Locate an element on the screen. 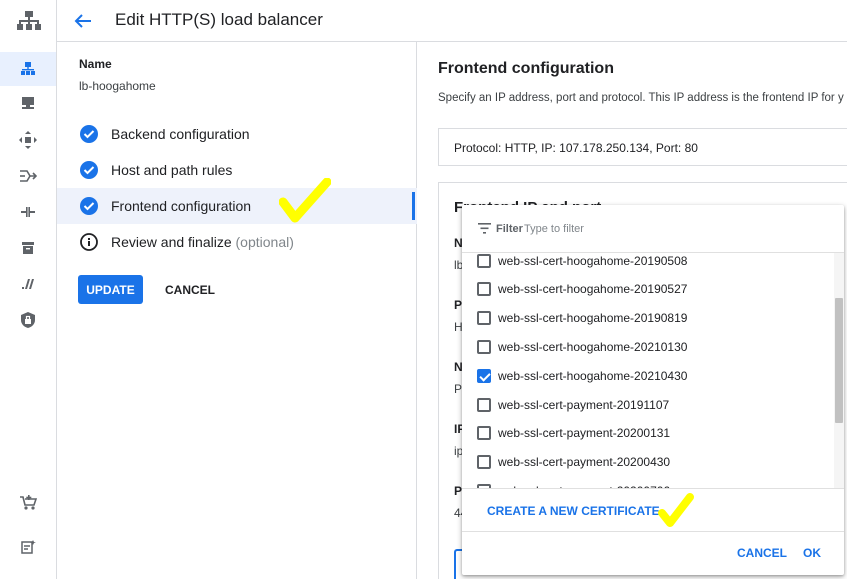 This screenshot has width=847, height=579. list-item: web-ssl-cert-hoogahome-20210130 is located at coordinates (648, 347).